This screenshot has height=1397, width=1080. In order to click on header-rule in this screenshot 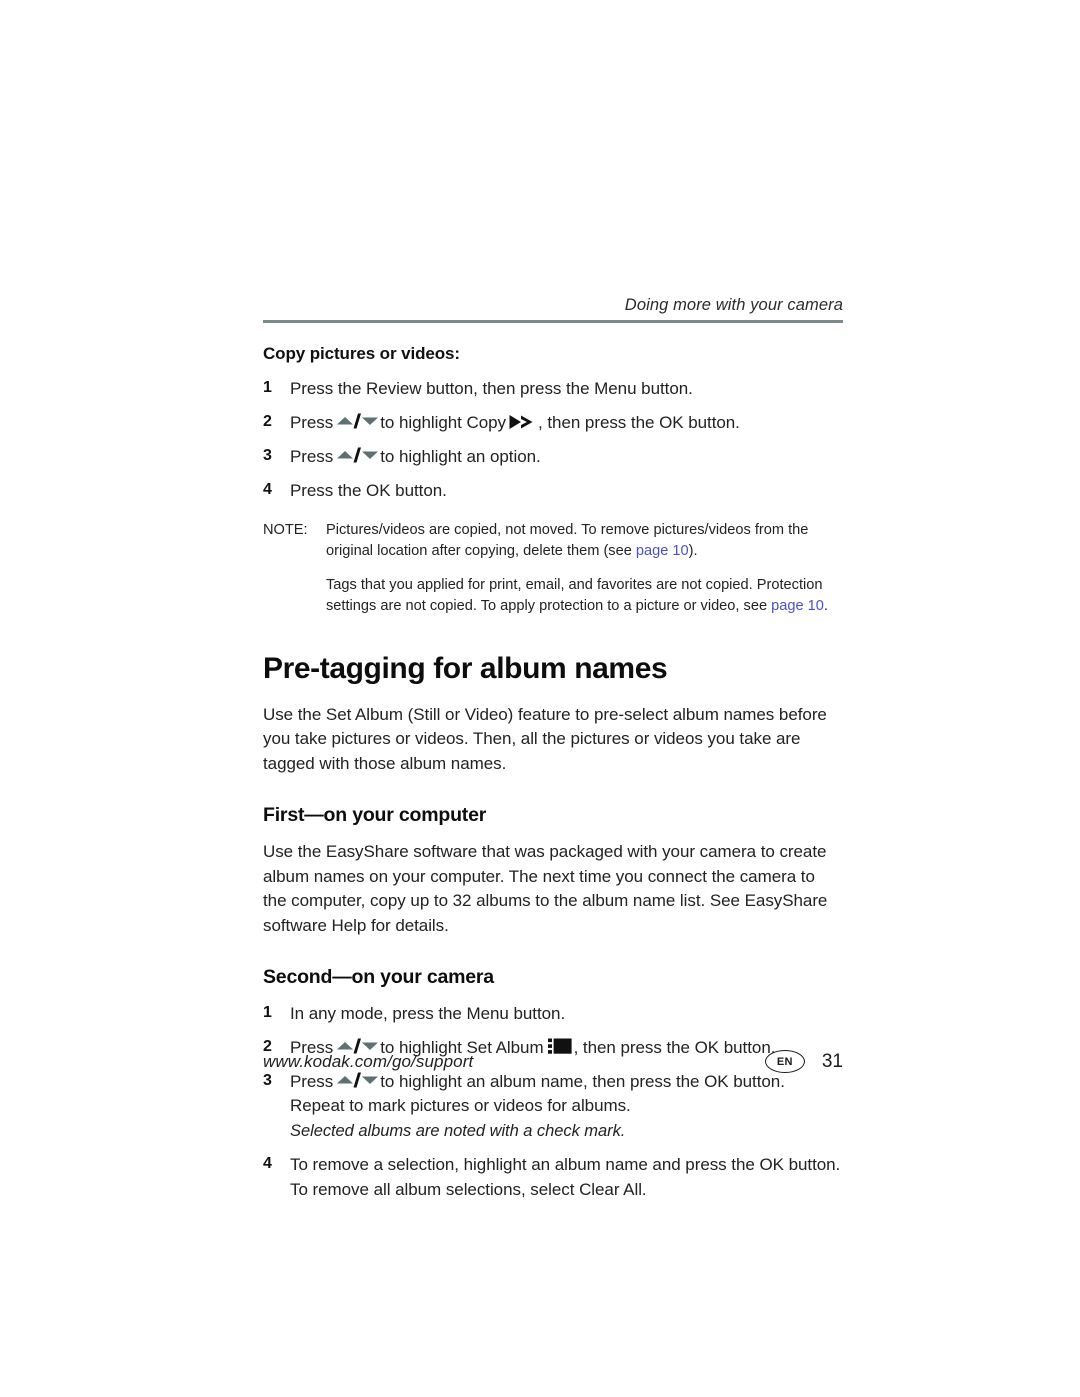, I will do `click(553, 321)`.